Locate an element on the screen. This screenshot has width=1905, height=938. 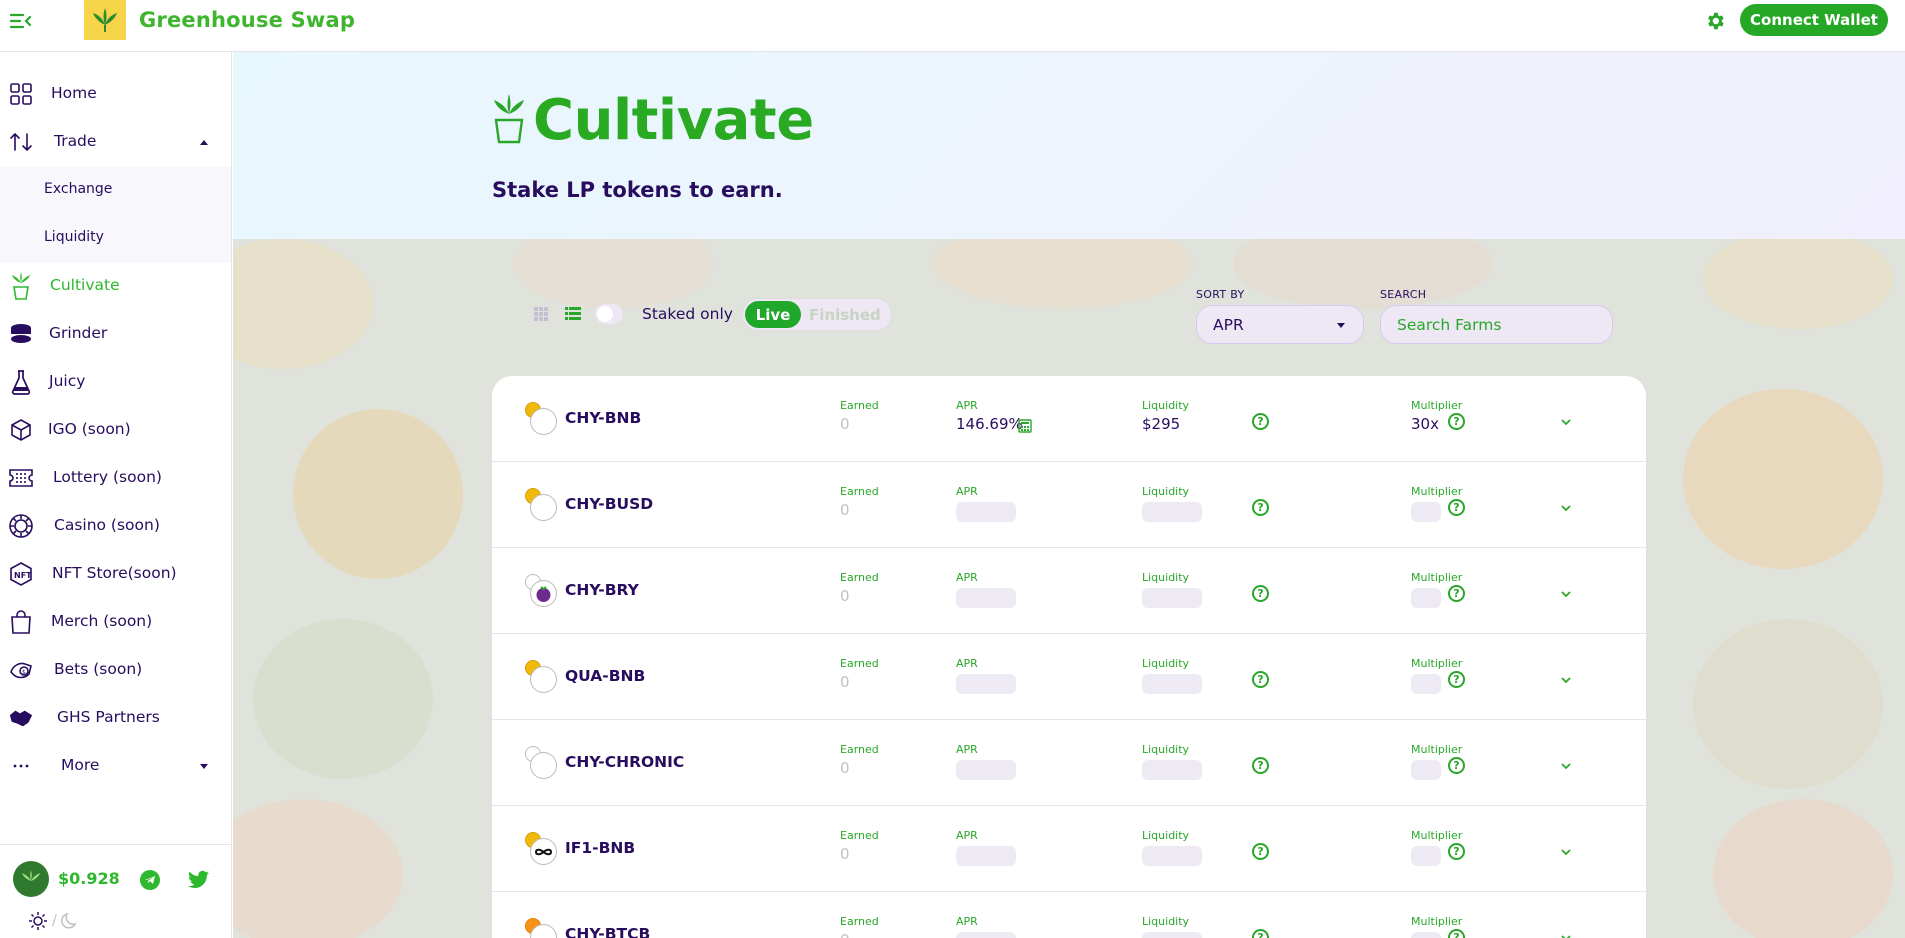
farm-pair: QUA-BNB is located at coordinates (605, 676).